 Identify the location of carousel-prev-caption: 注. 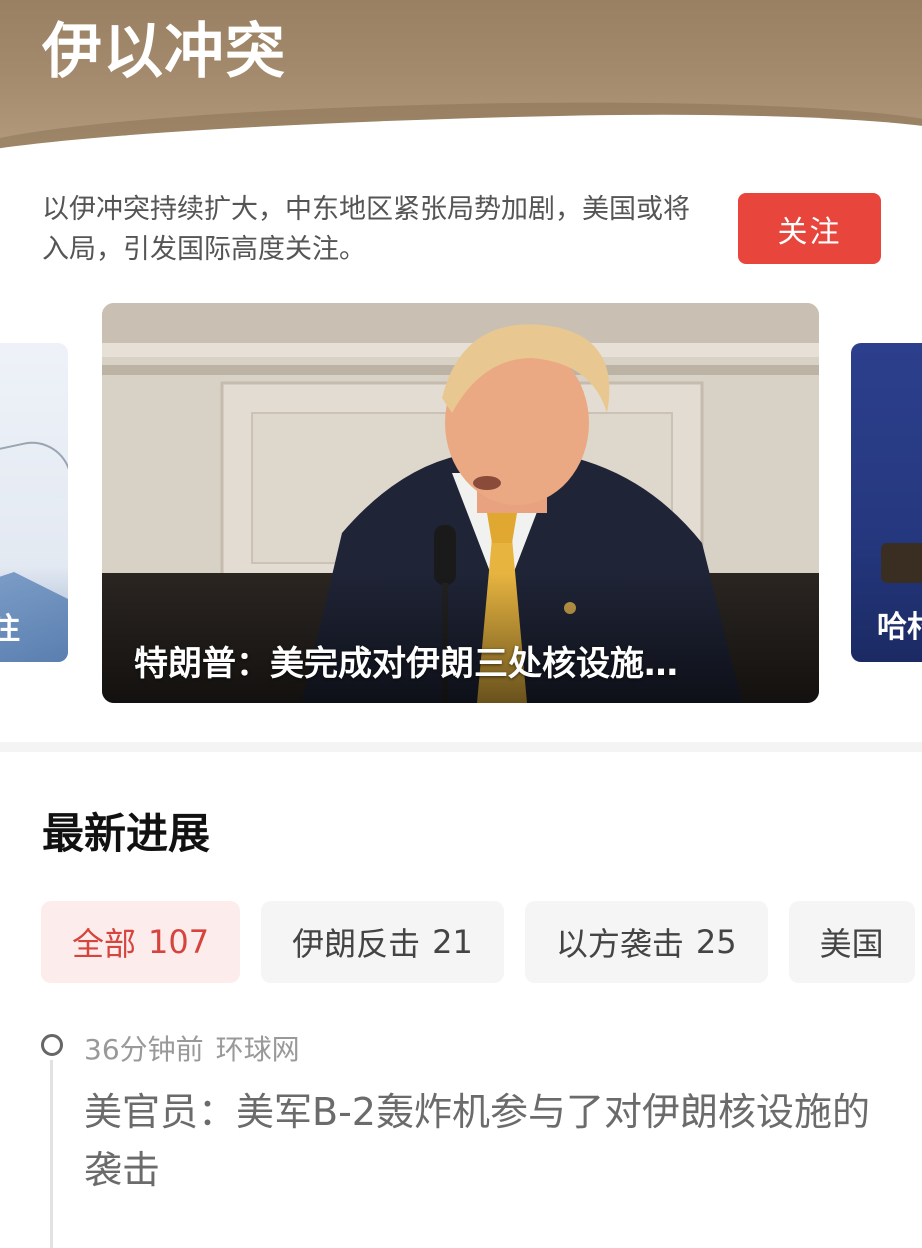
(10, 629).